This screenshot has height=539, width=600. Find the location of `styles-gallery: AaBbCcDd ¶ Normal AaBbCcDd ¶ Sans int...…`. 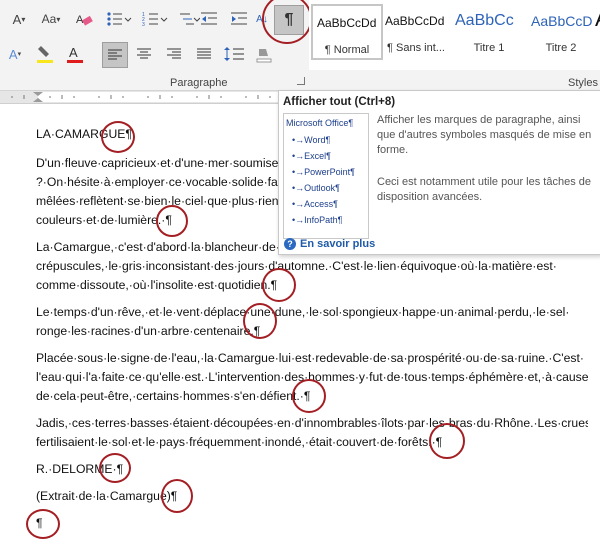

styles-gallery: AaBbCcDd ¶ Normal AaBbCcDd ¶ Sans int...… is located at coordinates (454, 35).